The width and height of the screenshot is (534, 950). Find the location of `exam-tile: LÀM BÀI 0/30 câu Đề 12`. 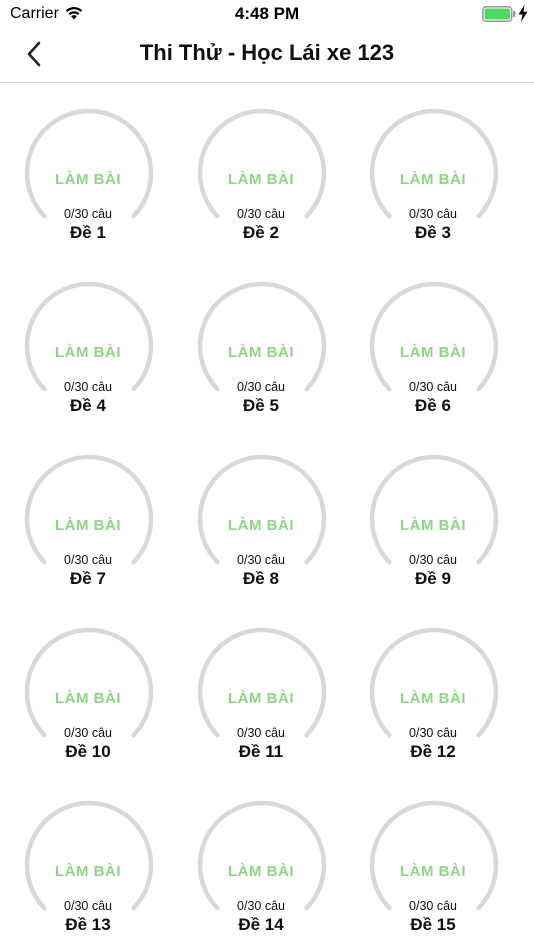

exam-tile: LÀM BÀI 0/30 câu Đề 12 is located at coordinates (433, 689).